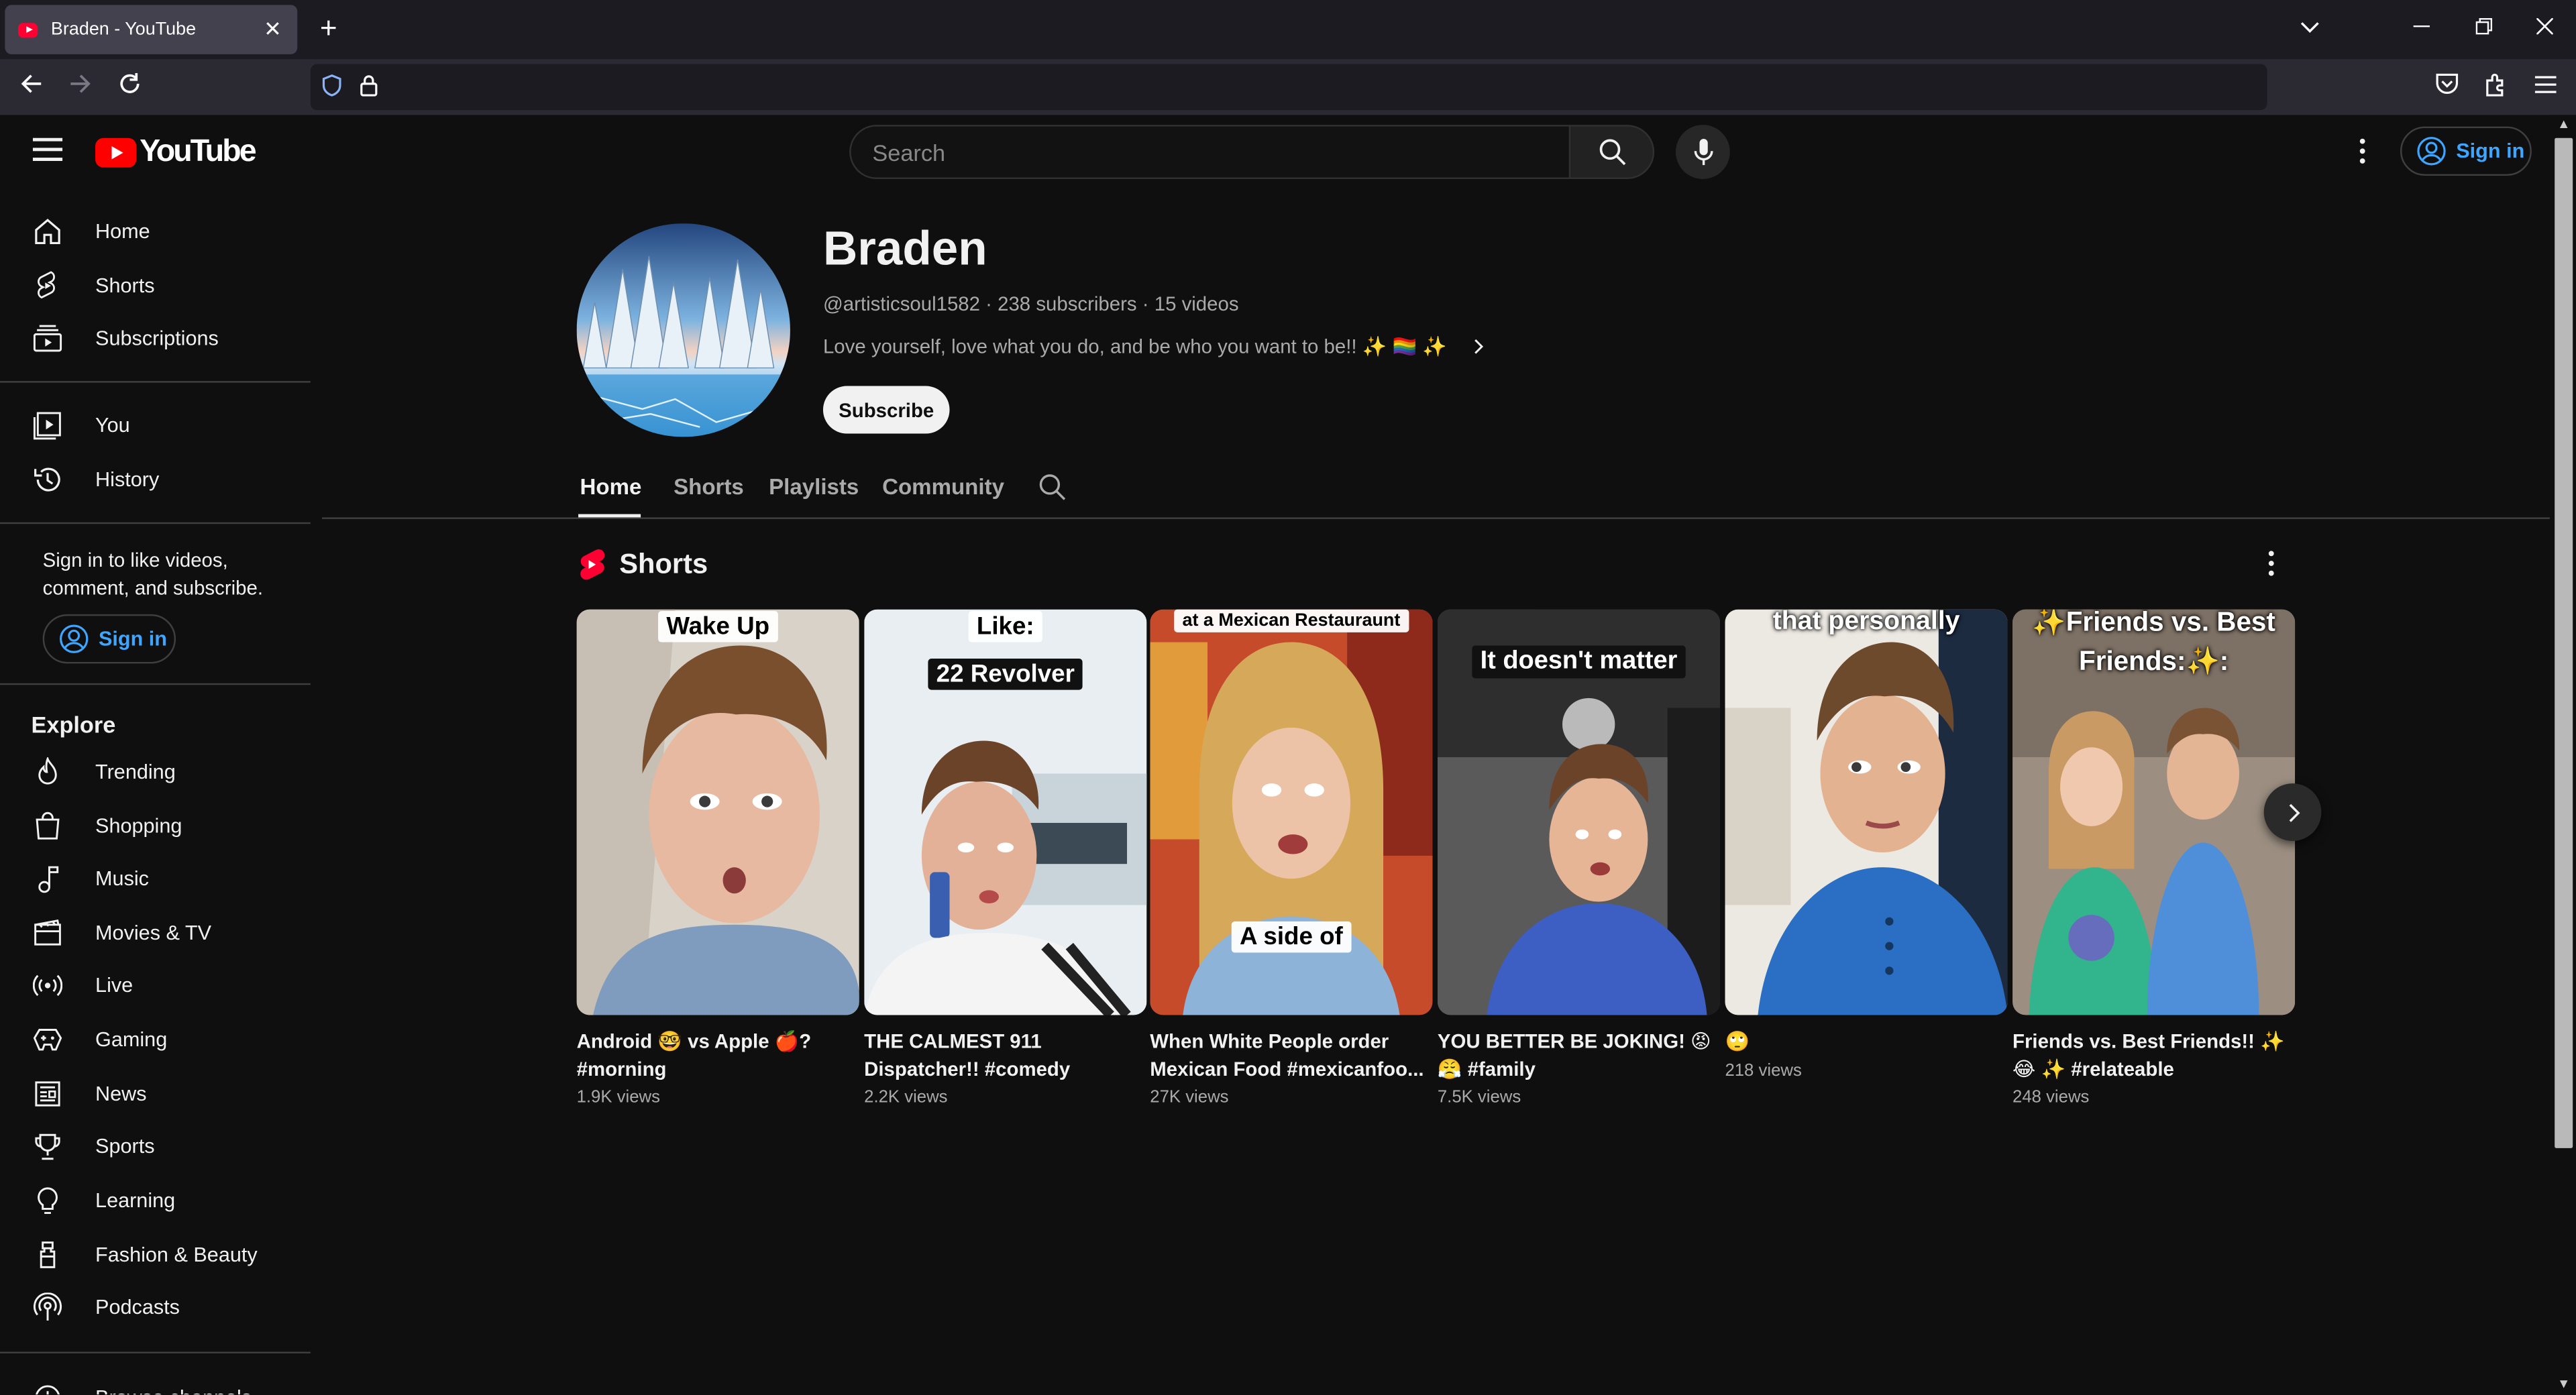 The width and height of the screenshot is (2576, 1395). Describe the element at coordinates (1291, 812) in the screenshot. I see `short-thumbnail: at a Mexican Restauraunt A side of` at that location.